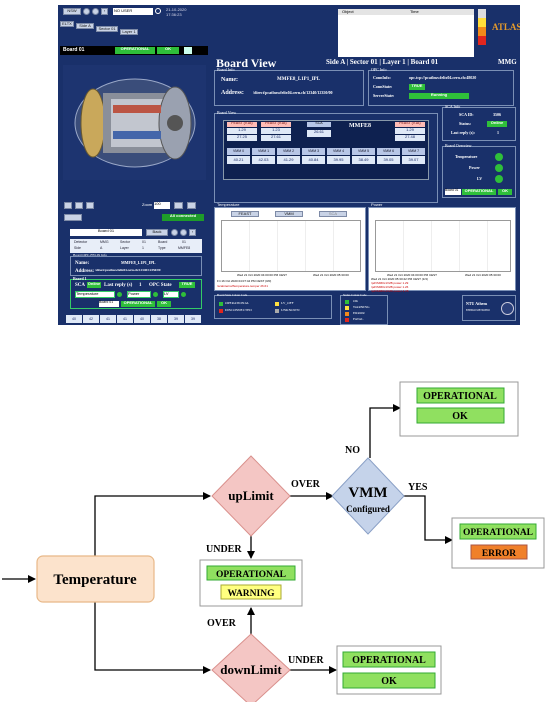 The image size is (549, 702). I want to click on zoom-save-icon, so click(191, 205).